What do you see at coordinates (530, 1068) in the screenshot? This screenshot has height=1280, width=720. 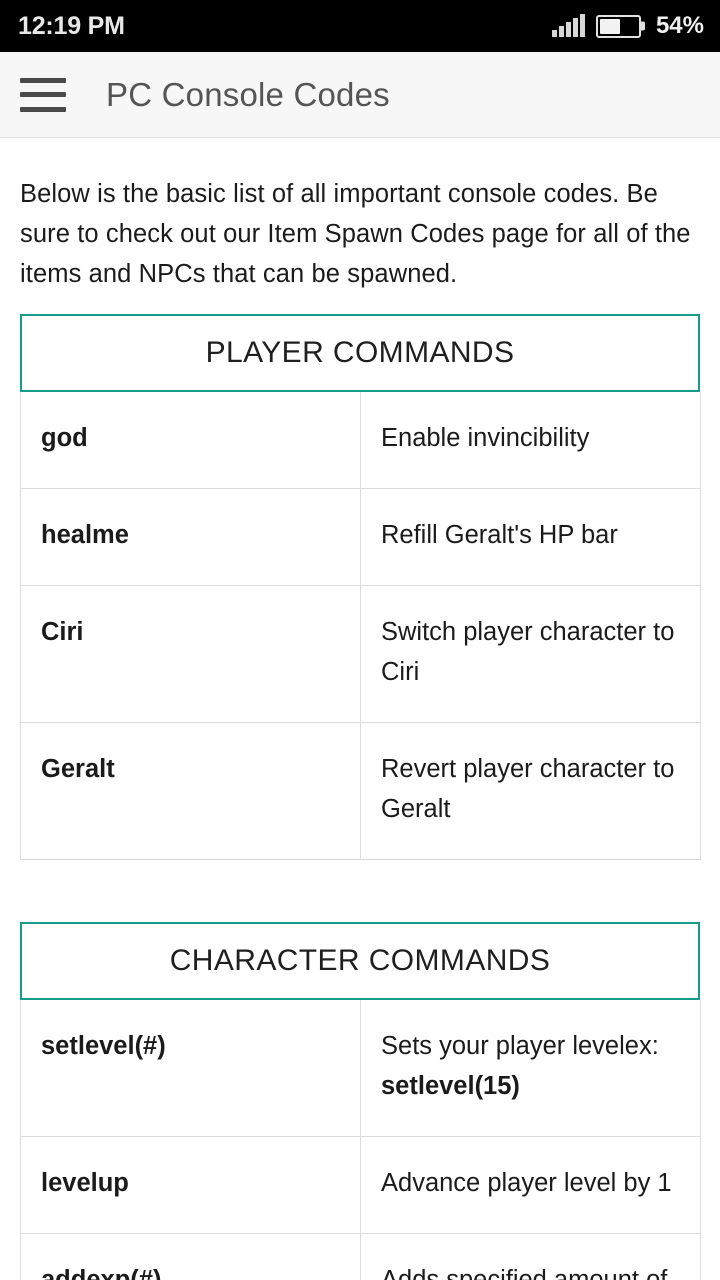 I see `command-description-cell: Sets your player levelex: setlevel(15)` at bounding box center [530, 1068].